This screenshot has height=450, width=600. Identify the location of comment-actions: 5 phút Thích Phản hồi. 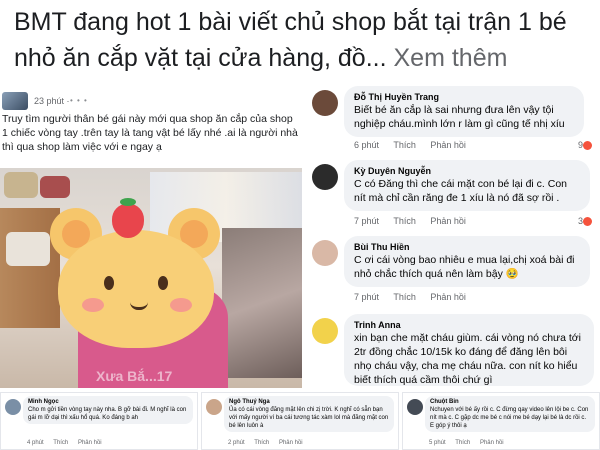
(470, 443).